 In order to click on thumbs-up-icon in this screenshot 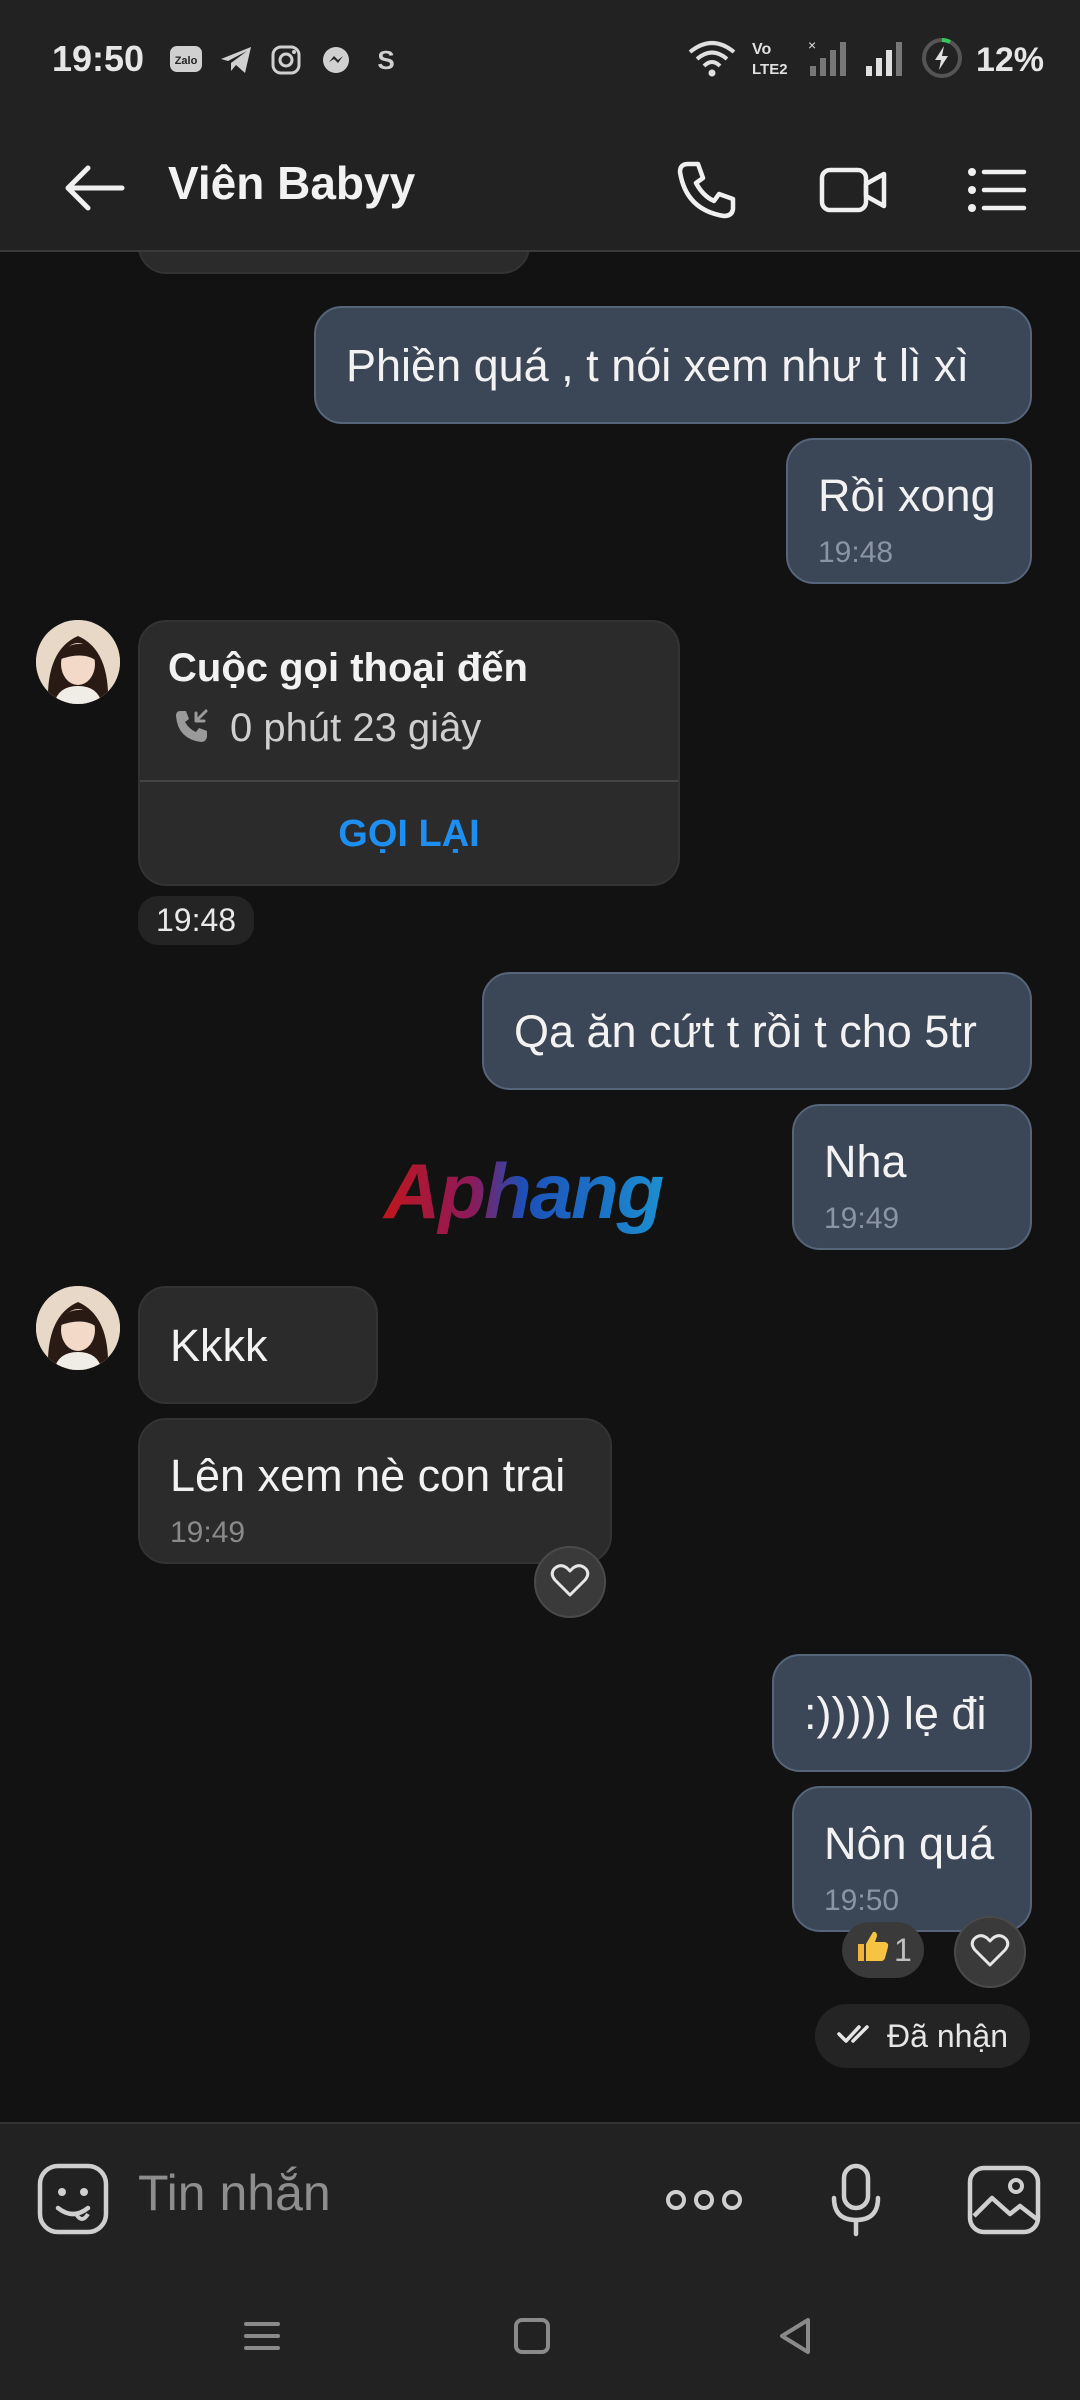, I will do `click(872, 1950)`.